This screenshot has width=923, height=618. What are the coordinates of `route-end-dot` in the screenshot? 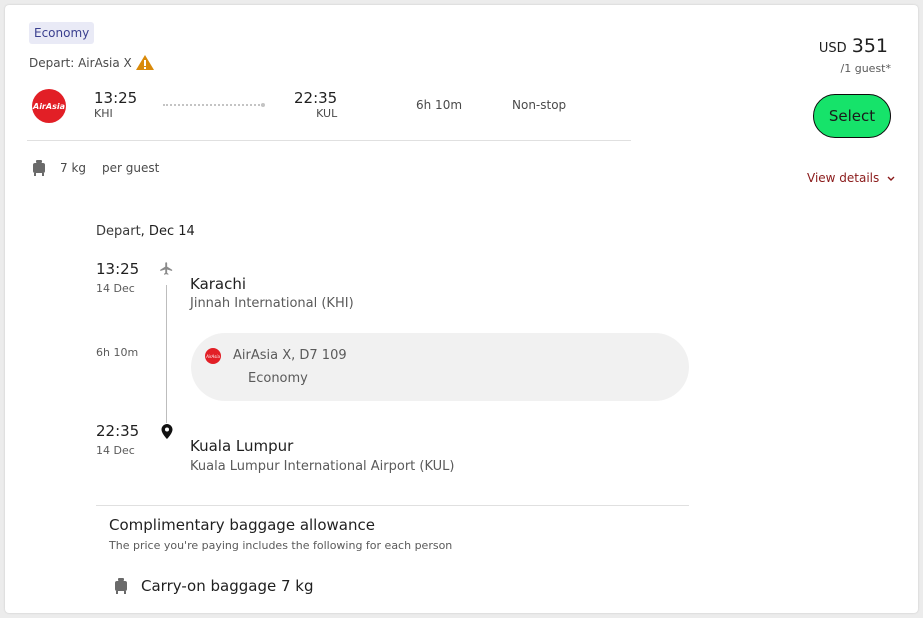 It's located at (263, 105).